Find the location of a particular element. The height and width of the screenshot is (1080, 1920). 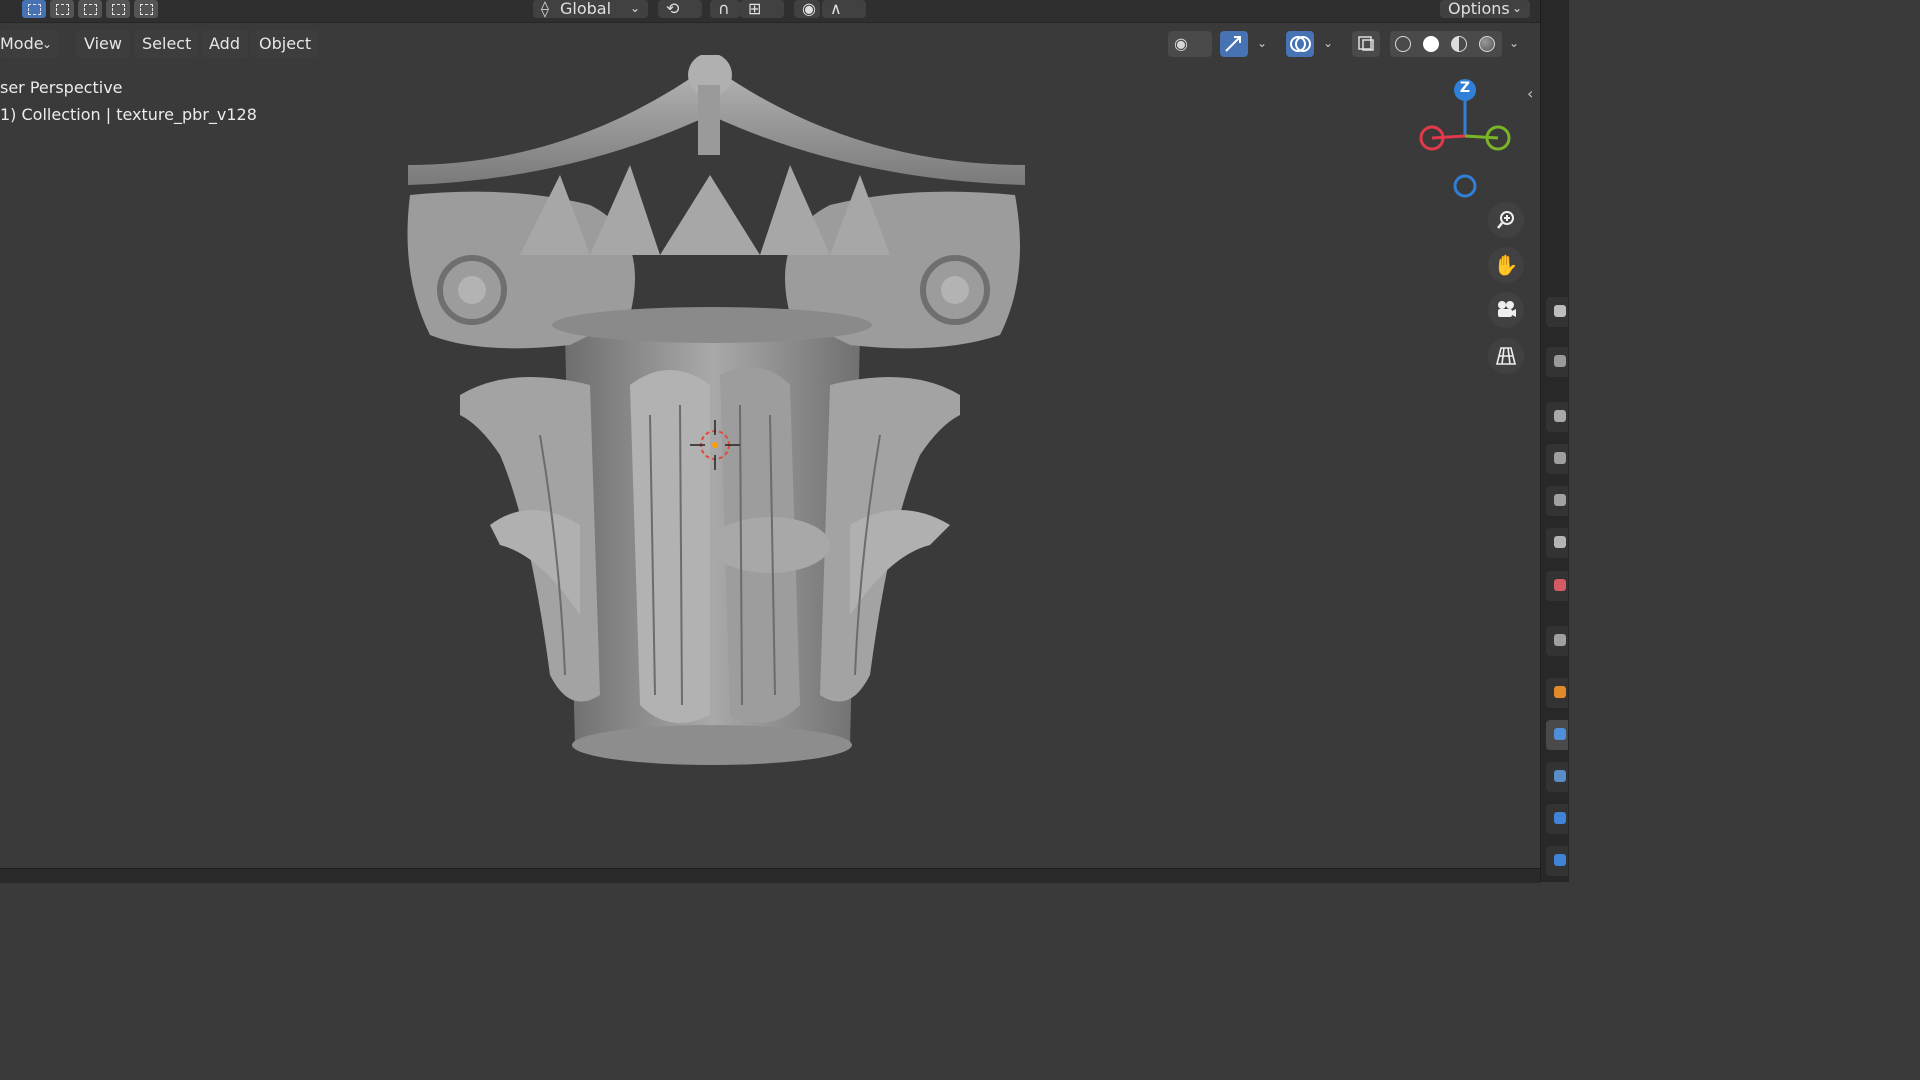

zoom-button is located at coordinates (1506, 220).